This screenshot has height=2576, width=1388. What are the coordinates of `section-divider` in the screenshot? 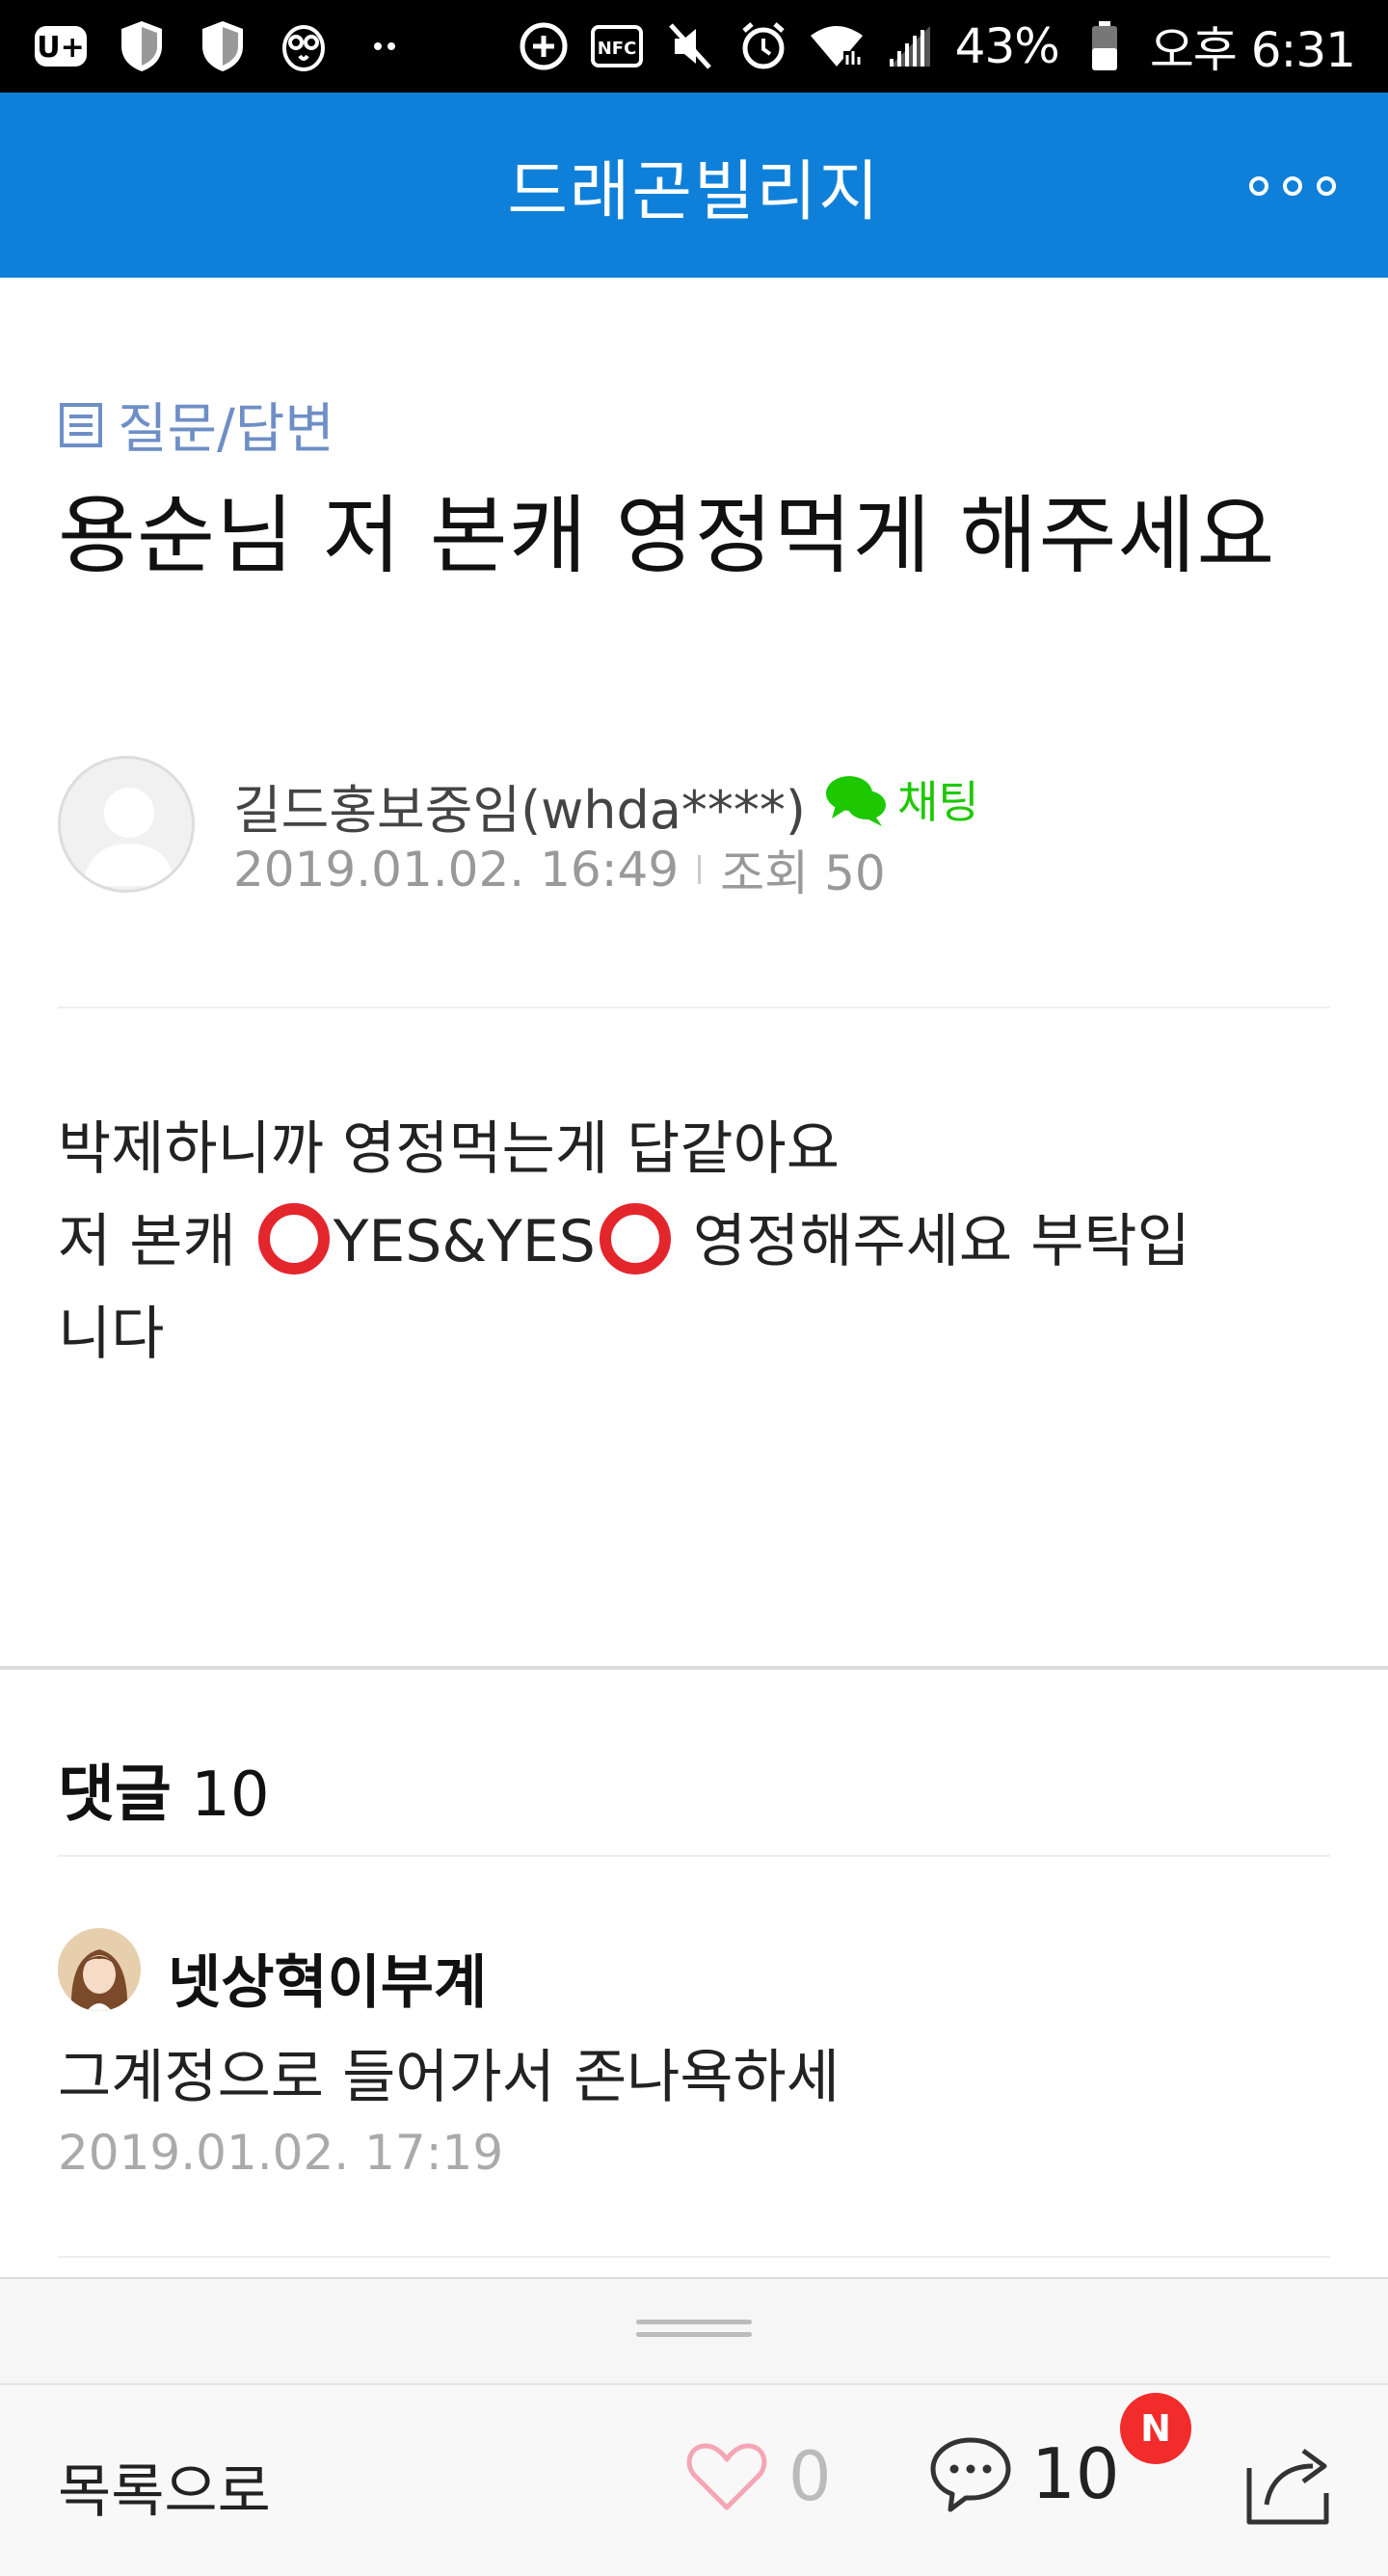 It's located at (694, 1668).